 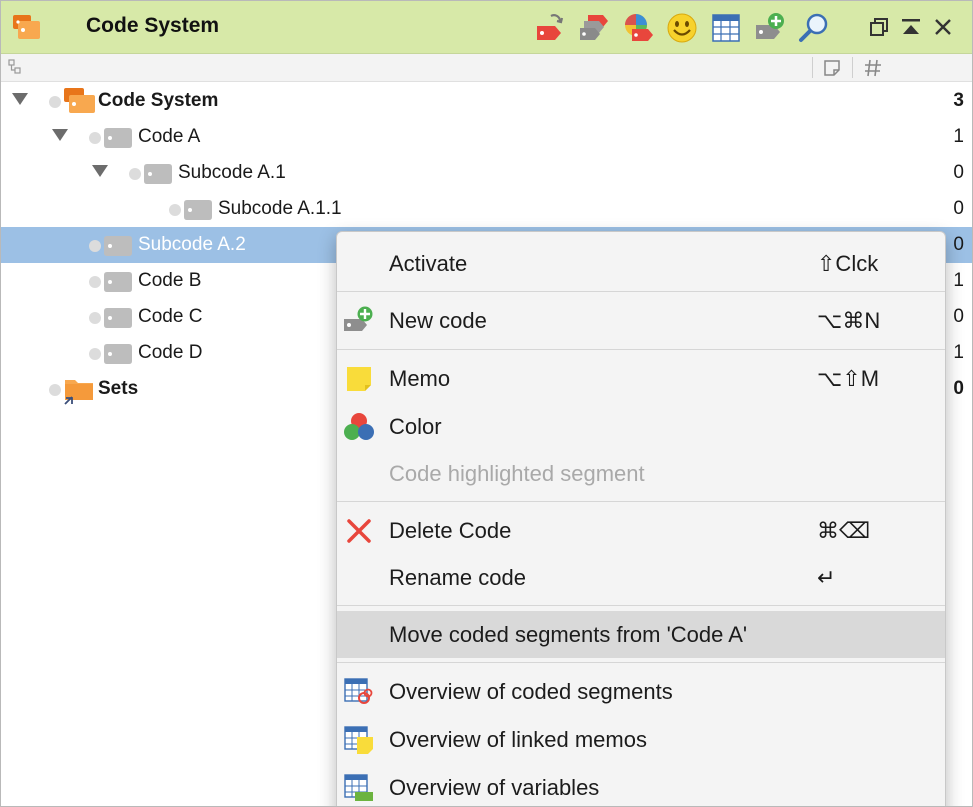 What do you see at coordinates (770, 28) in the screenshot?
I see `new-tag-icon` at bounding box center [770, 28].